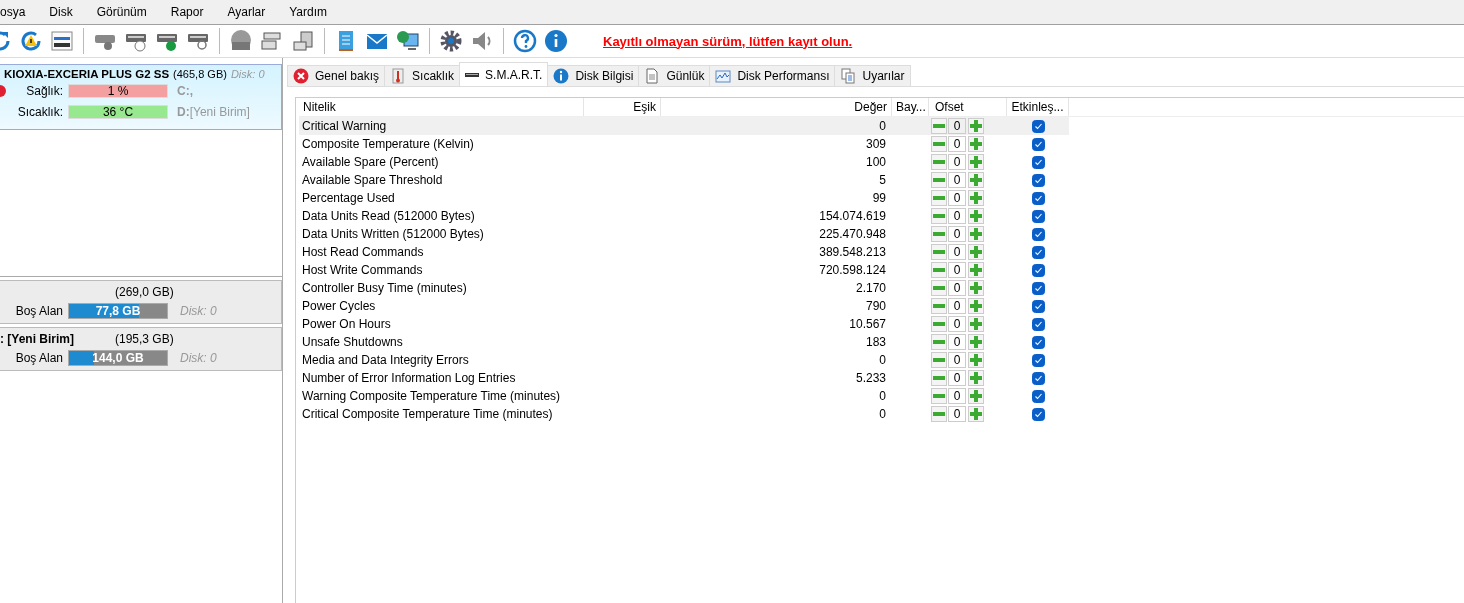 The width and height of the screenshot is (1464, 603). What do you see at coordinates (772, 75) in the screenshot?
I see `tab: Disk Performansı` at bounding box center [772, 75].